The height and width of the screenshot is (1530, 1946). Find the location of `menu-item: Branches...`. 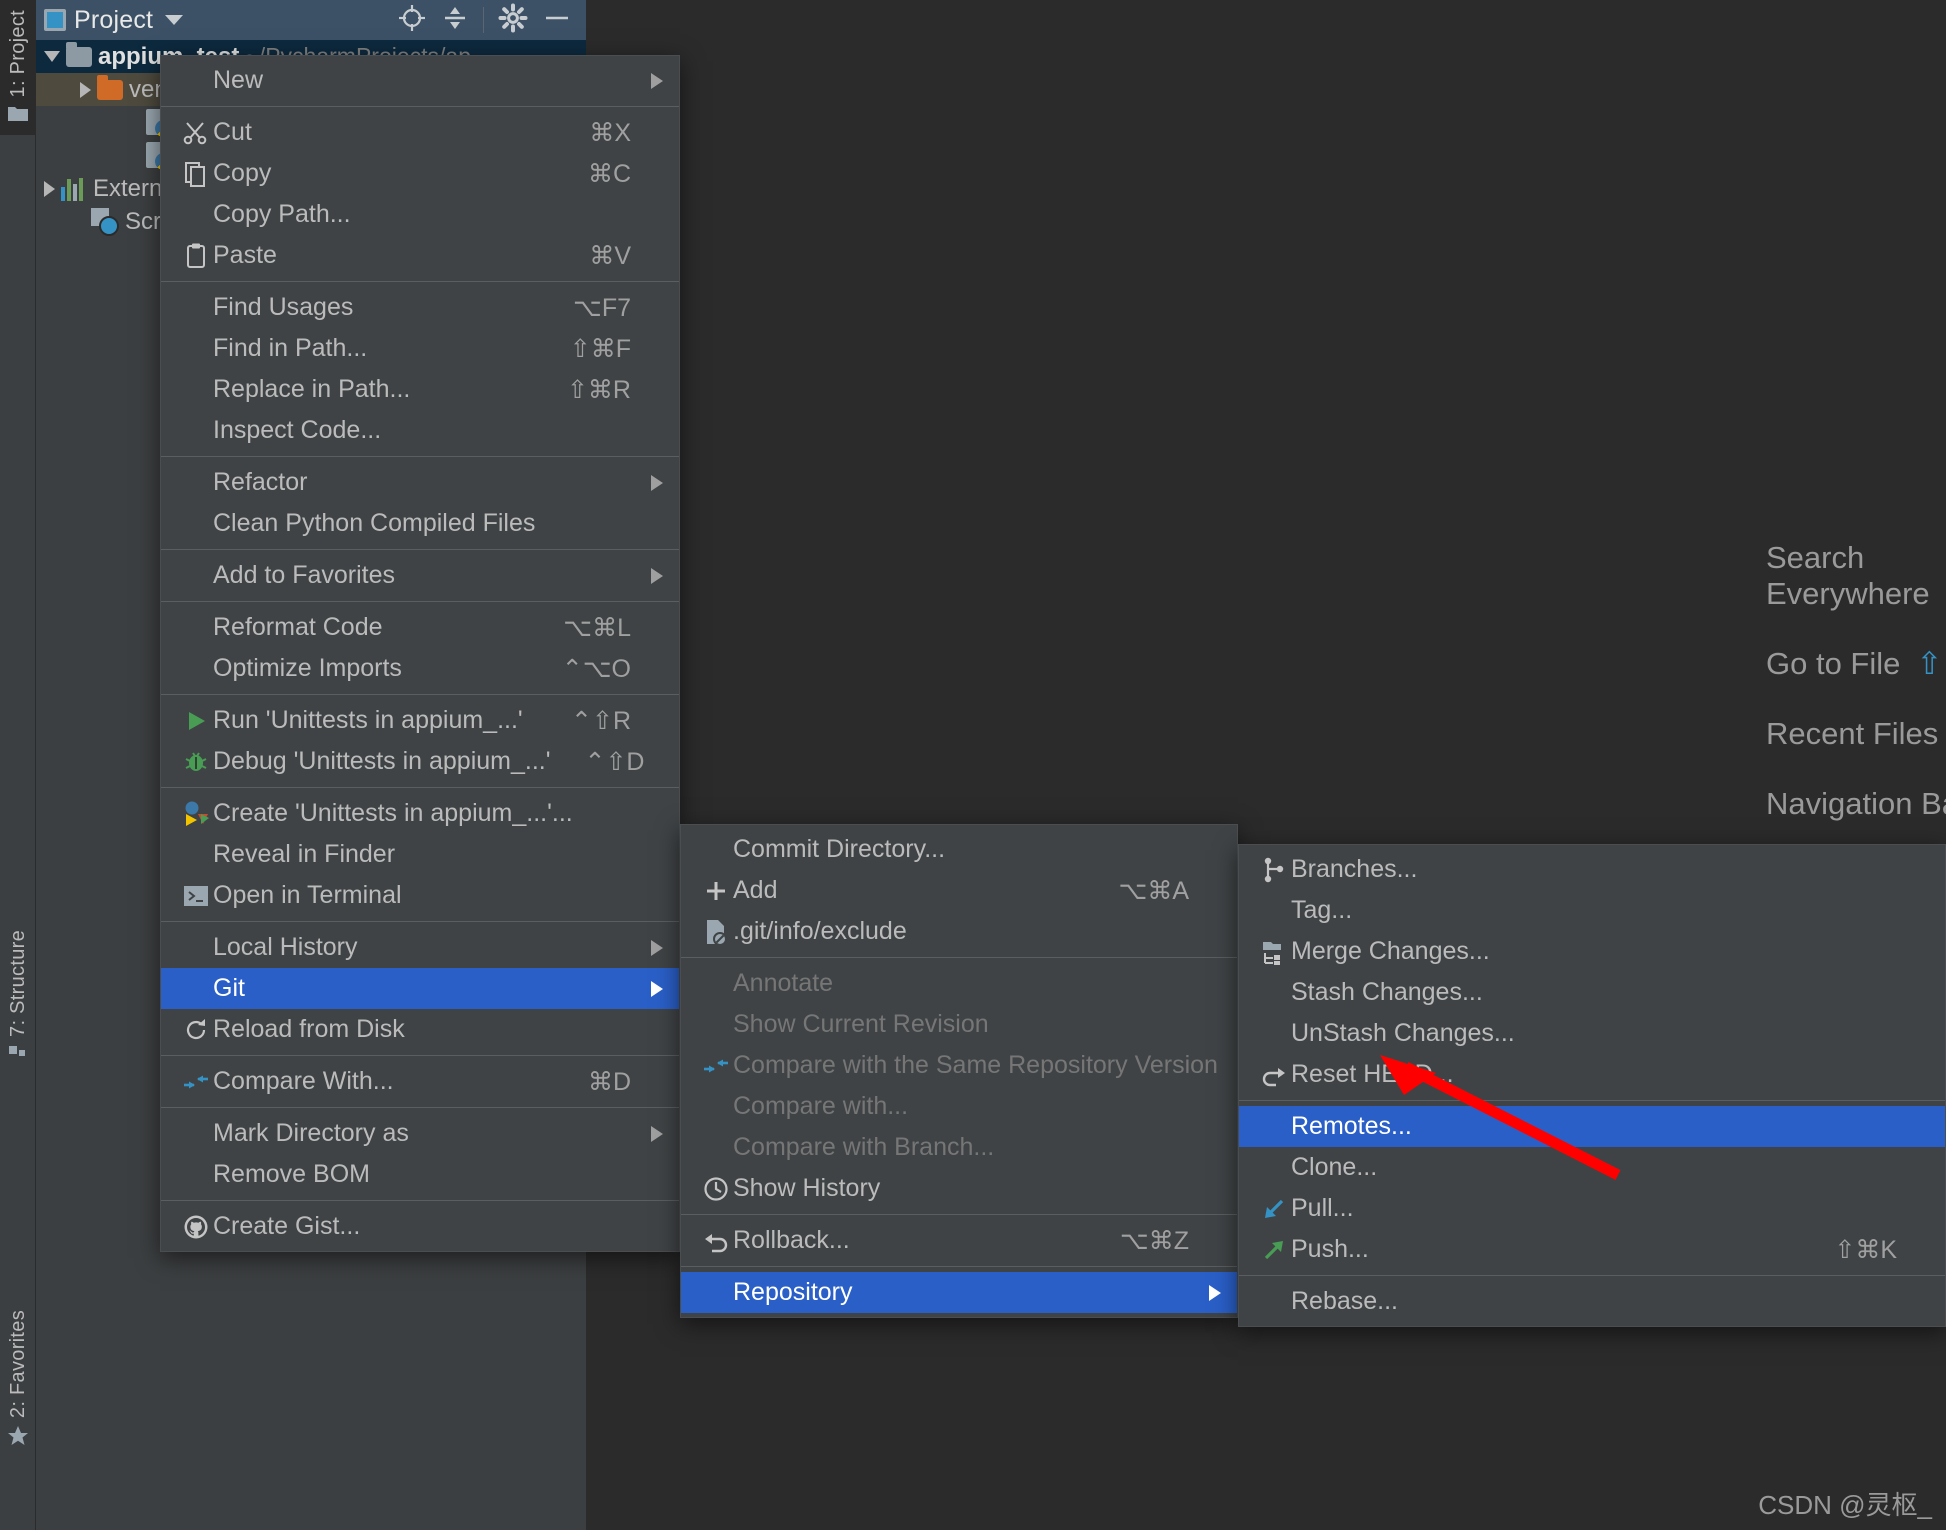

menu-item: Branches... is located at coordinates (1592, 869).